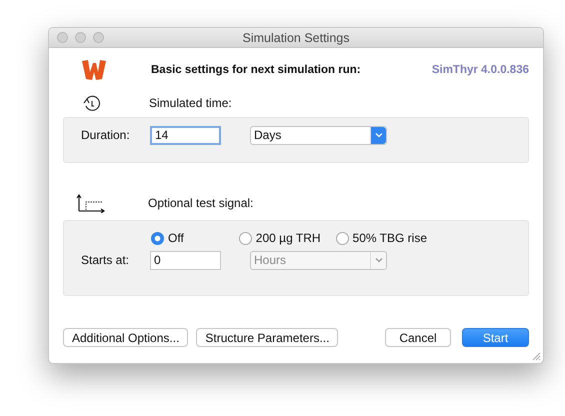 The width and height of the screenshot is (565, 416). What do you see at coordinates (94, 70) in the screenshot?
I see `logo-icon` at bounding box center [94, 70].